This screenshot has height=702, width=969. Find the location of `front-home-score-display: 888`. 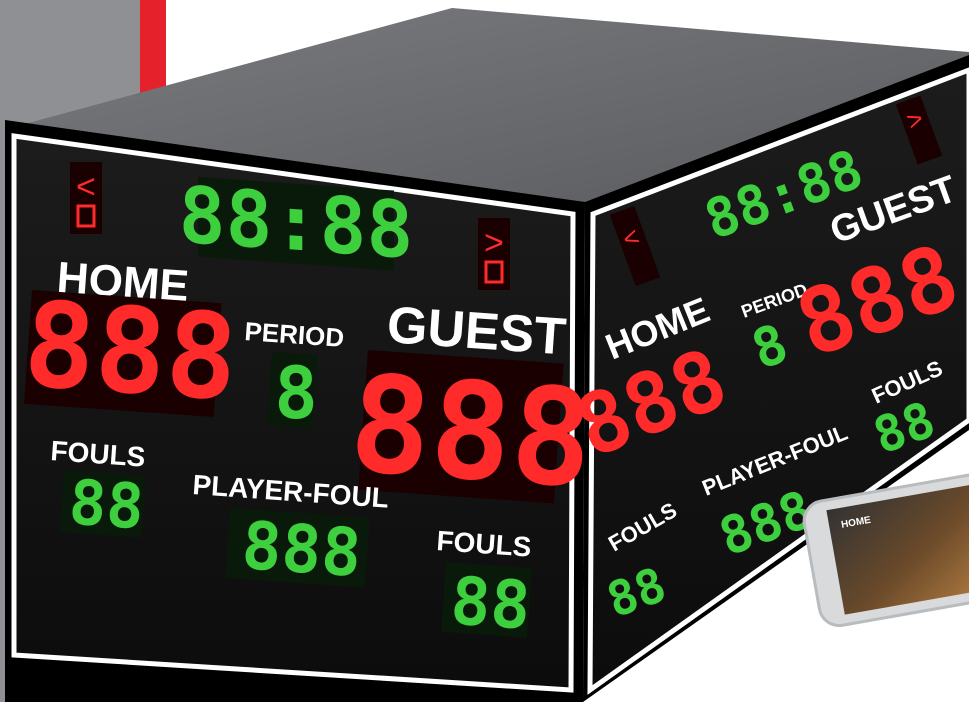

front-home-score-display: 888 is located at coordinates (131, 351).